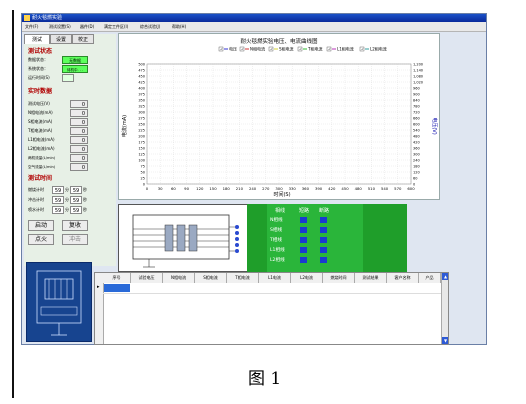 Image resolution: width=526 pixels, height=404 pixels. What do you see at coordinates (40, 112) in the screenshot?
I see `n-current-label: N相电流(mA)` at bounding box center [40, 112].